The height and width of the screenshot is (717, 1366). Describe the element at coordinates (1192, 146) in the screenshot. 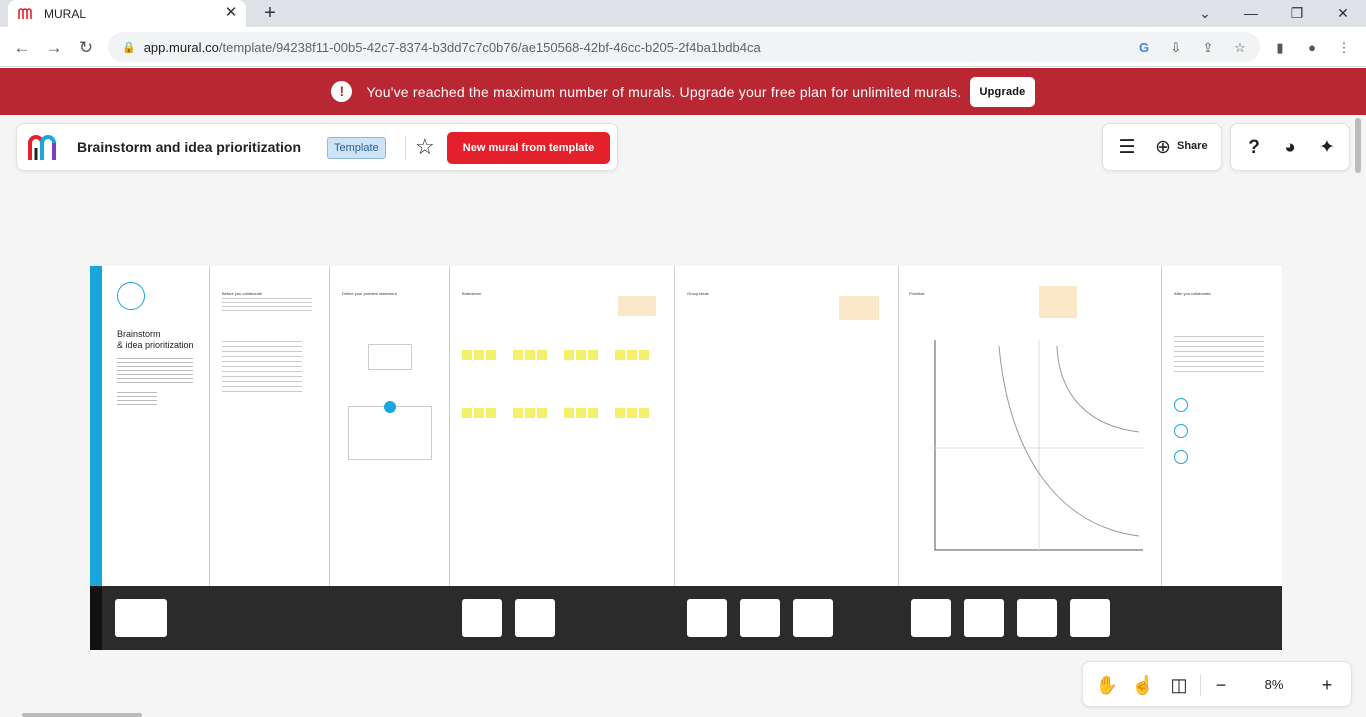

I see `share-button: Share` at that location.